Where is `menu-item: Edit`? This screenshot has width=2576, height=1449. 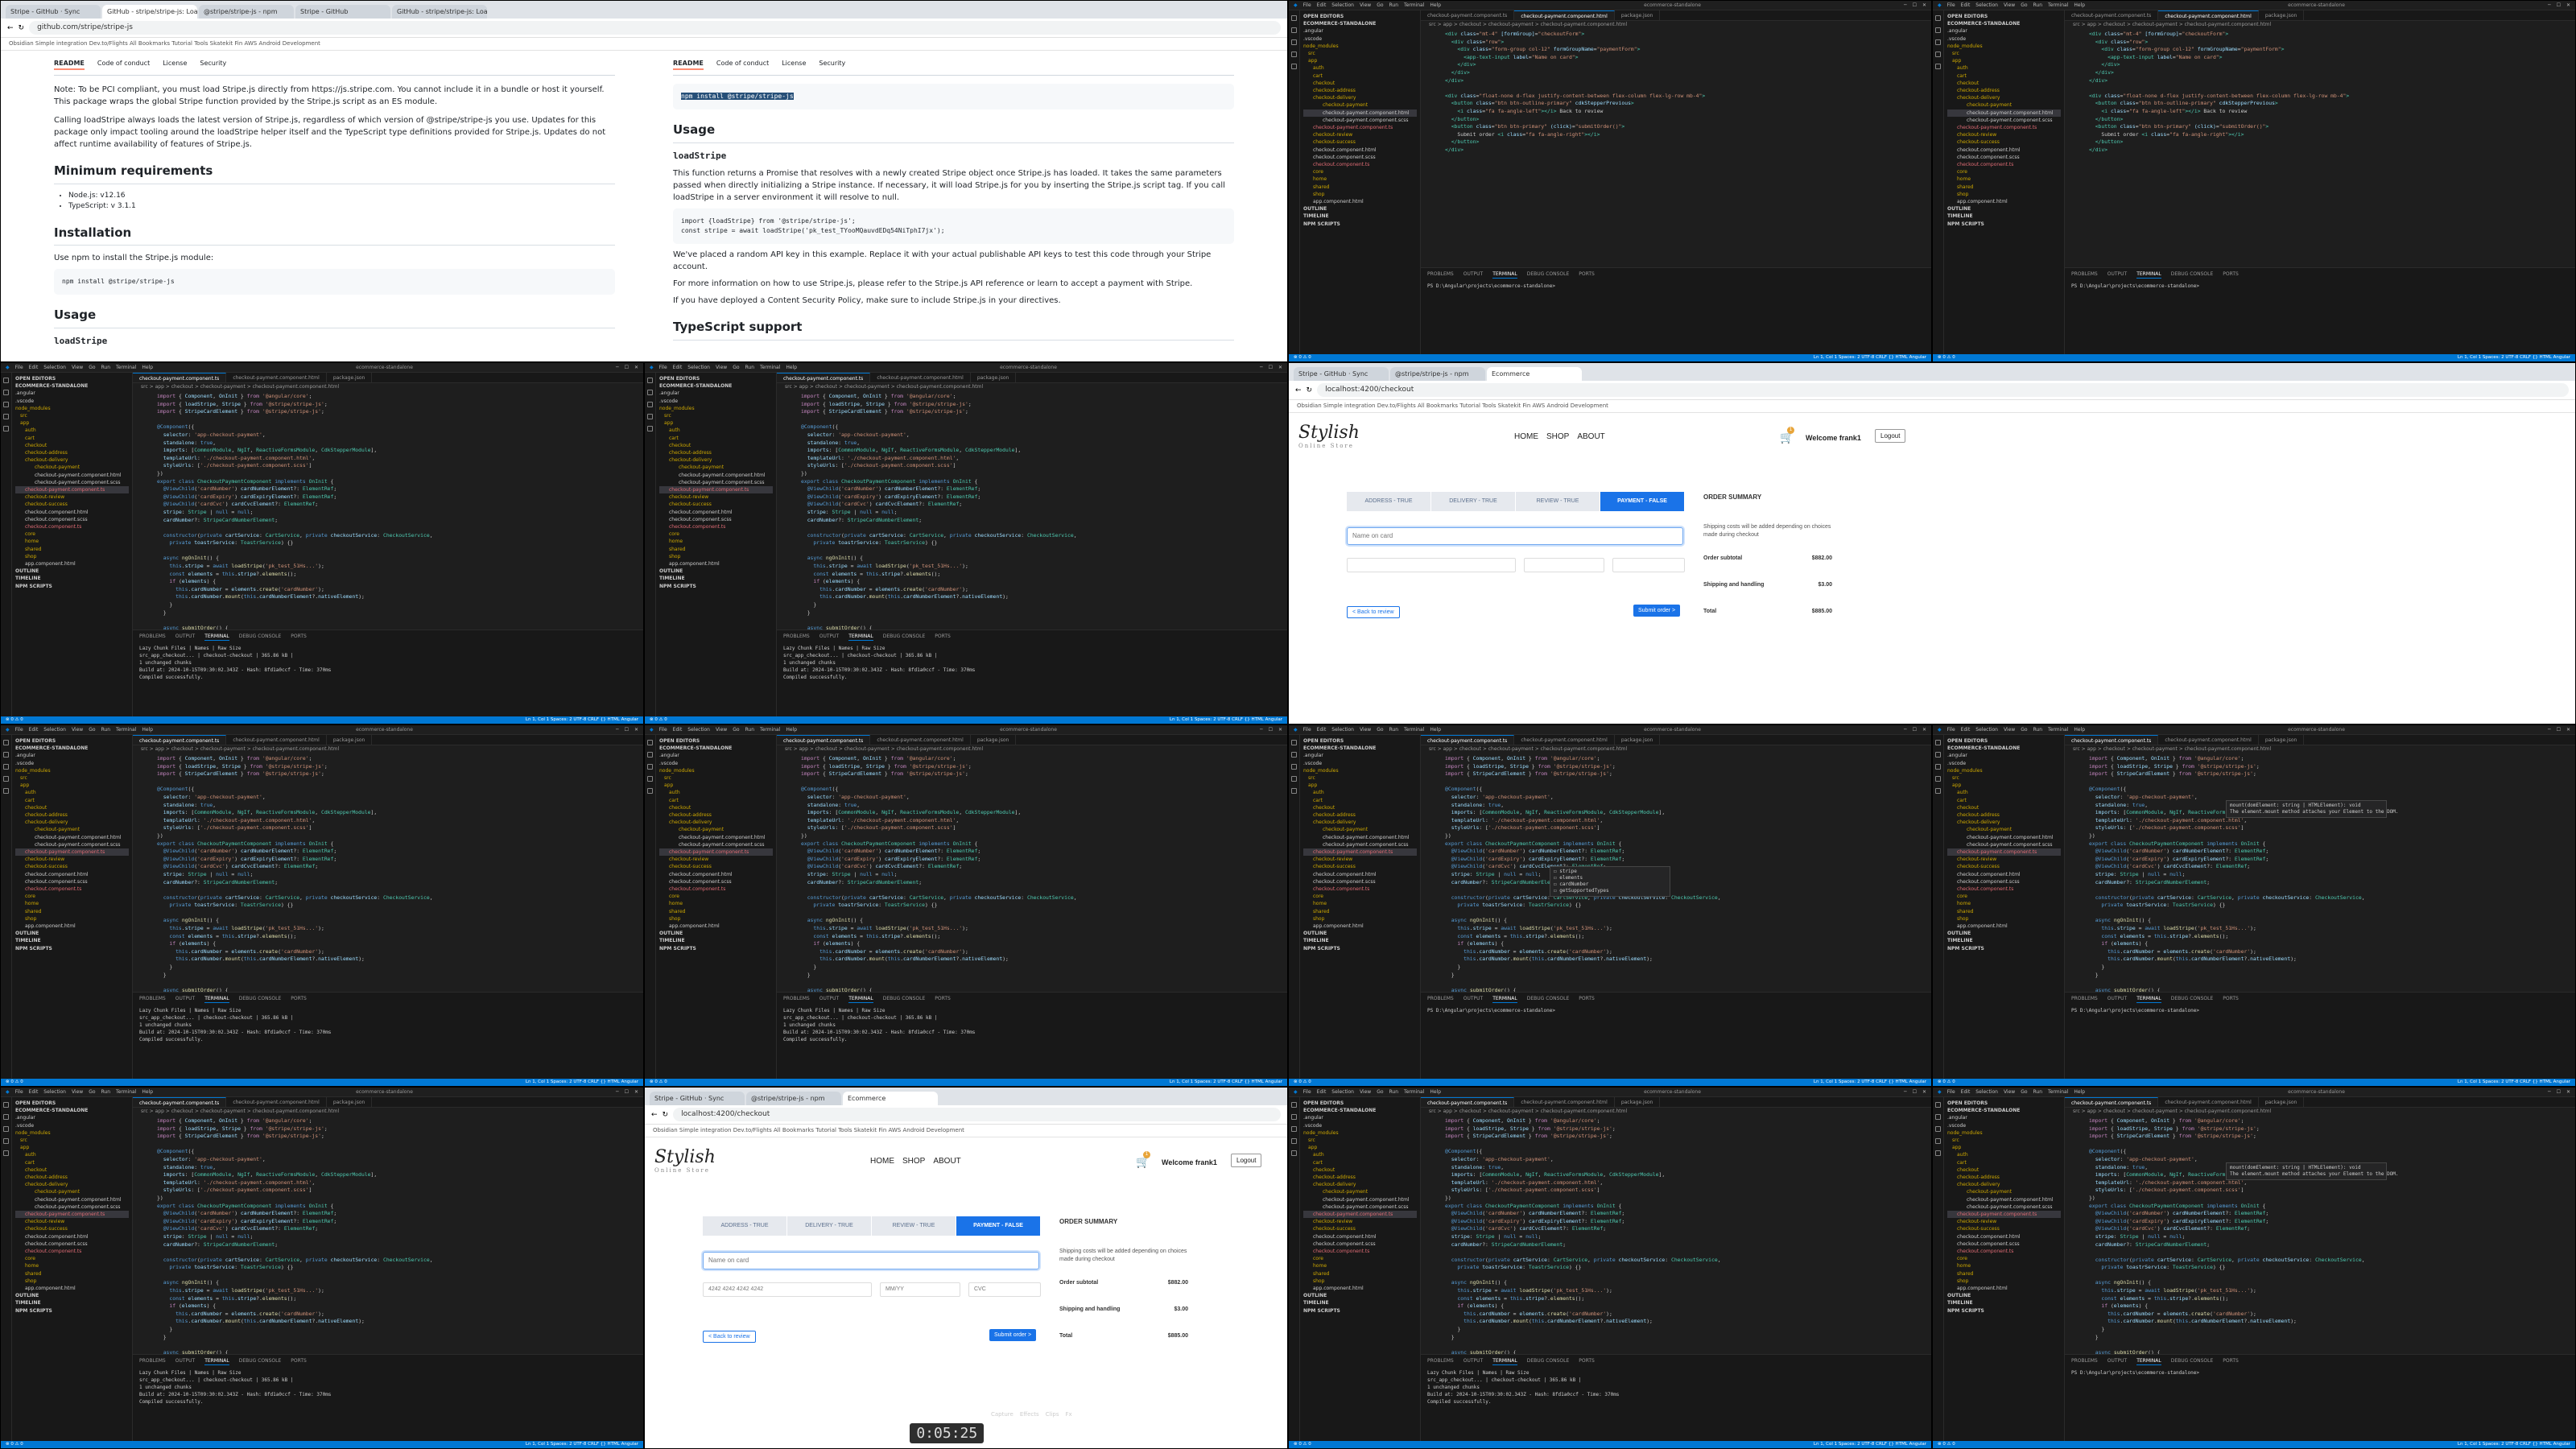 menu-item: Edit is located at coordinates (1966, 5).